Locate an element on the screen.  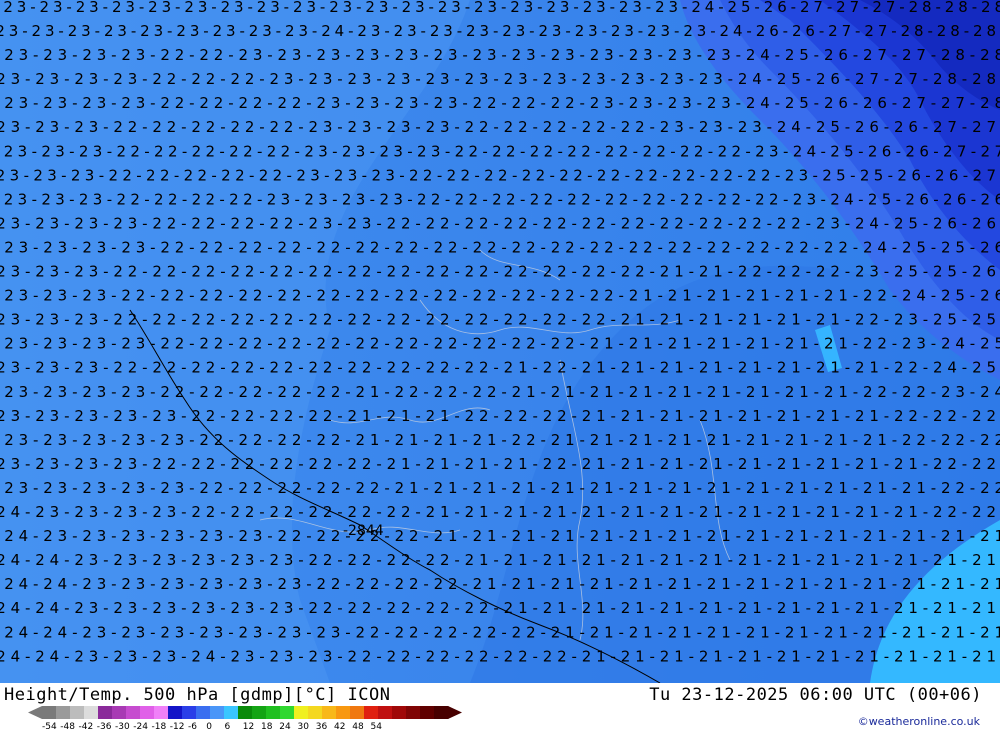
legend-label: 12 is located at coordinates (248, 727).